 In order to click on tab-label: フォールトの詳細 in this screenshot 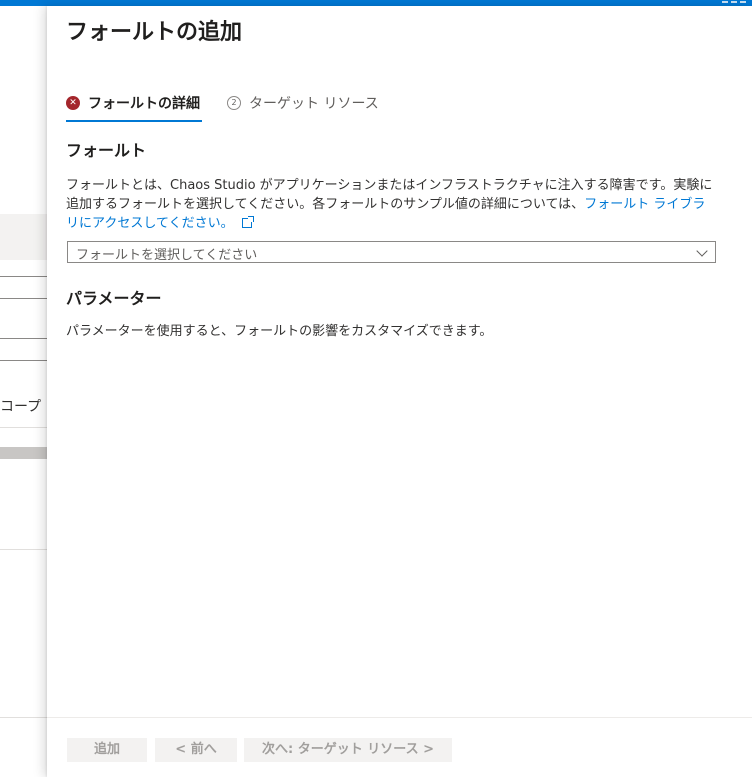, I will do `click(144, 104)`.